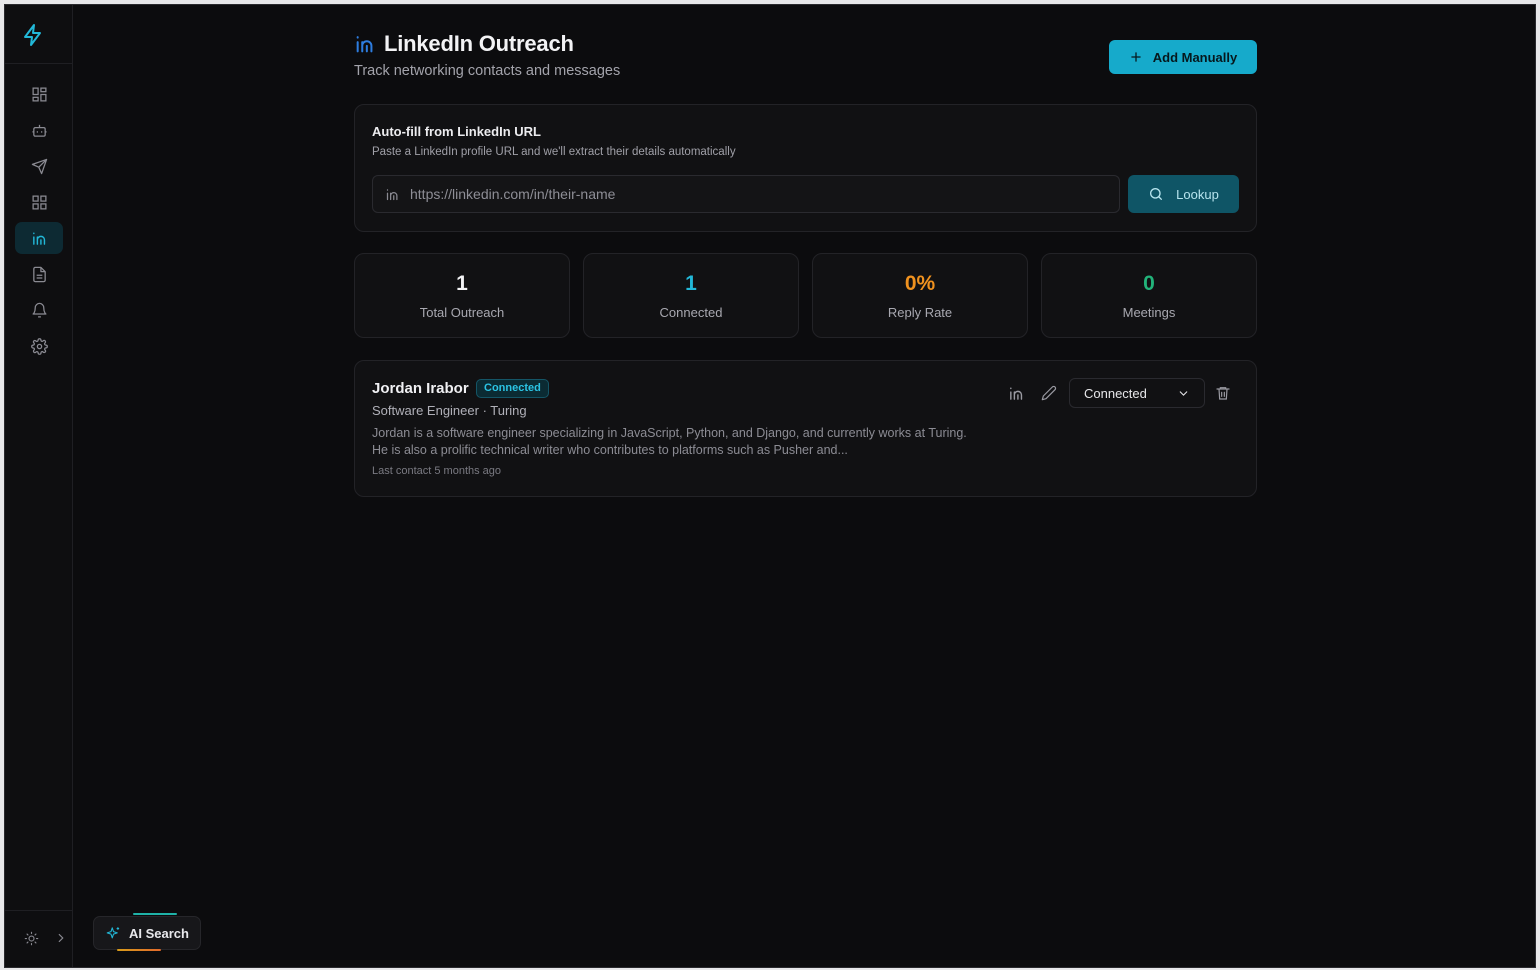 The height and width of the screenshot is (970, 1540). What do you see at coordinates (1149, 312) in the screenshot?
I see `stat-label: Meetings` at bounding box center [1149, 312].